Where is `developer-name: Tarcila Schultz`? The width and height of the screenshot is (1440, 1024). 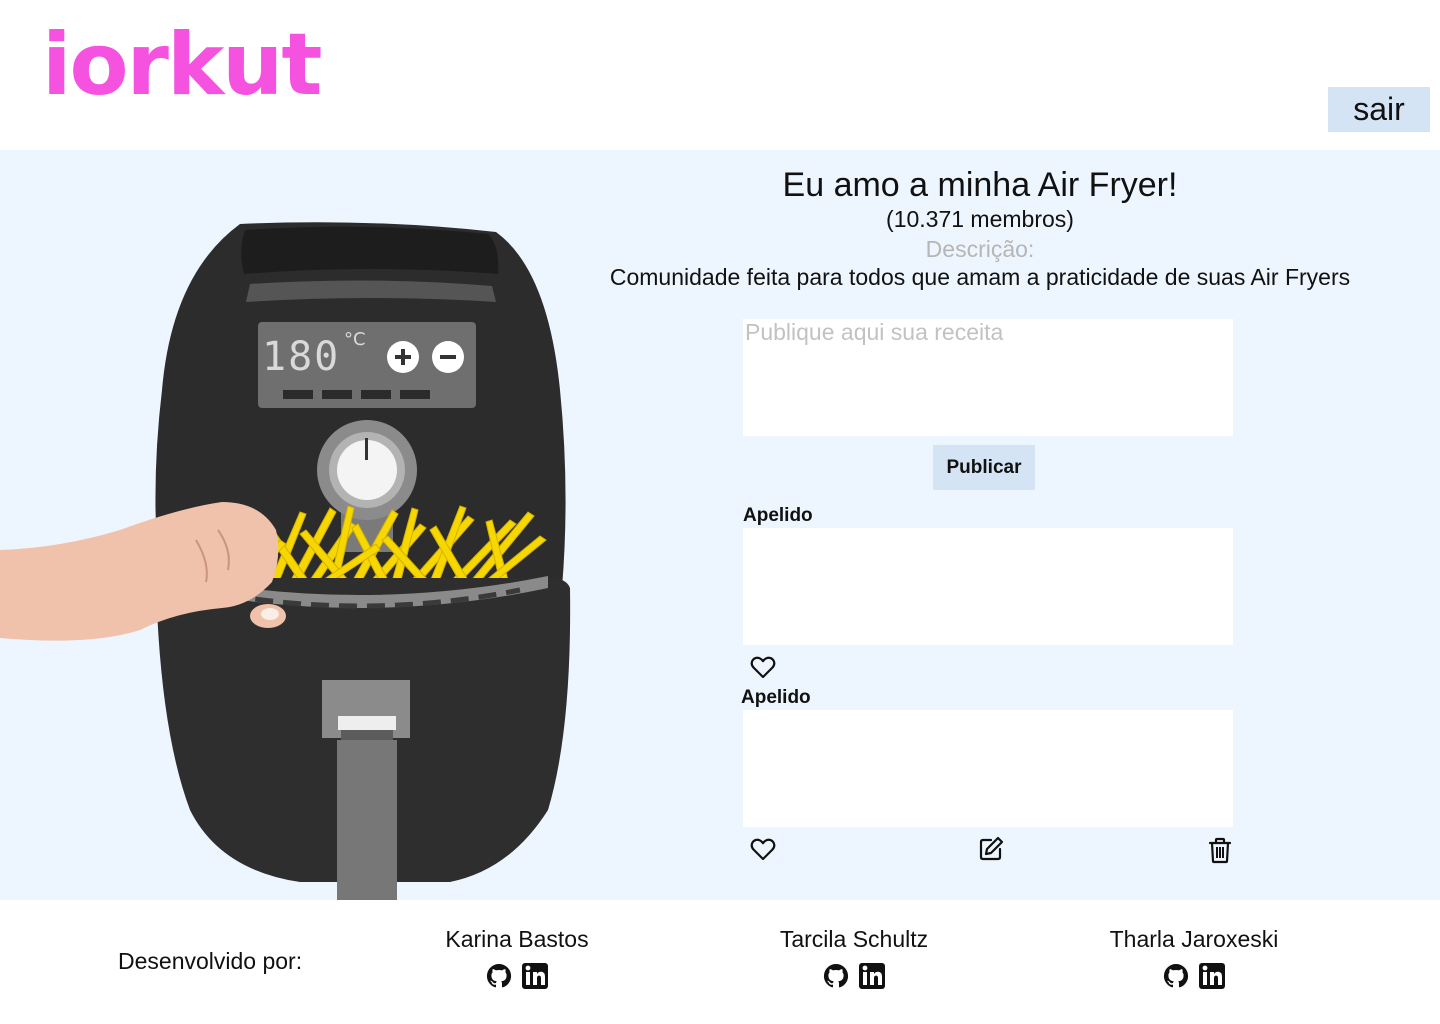 developer-name: Tarcila Schultz is located at coordinates (854, 939).